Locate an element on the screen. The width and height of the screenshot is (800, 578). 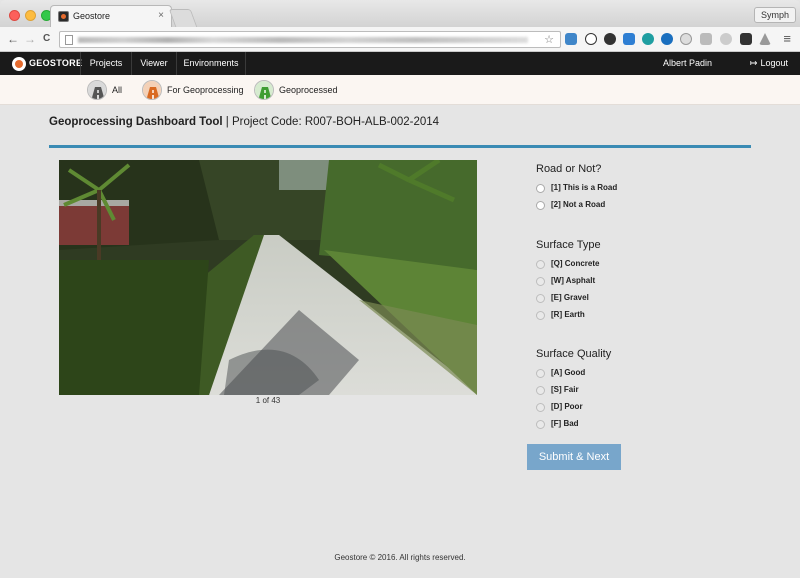
submit-next-button: Submit & Next is located at coordinates (574, 457).